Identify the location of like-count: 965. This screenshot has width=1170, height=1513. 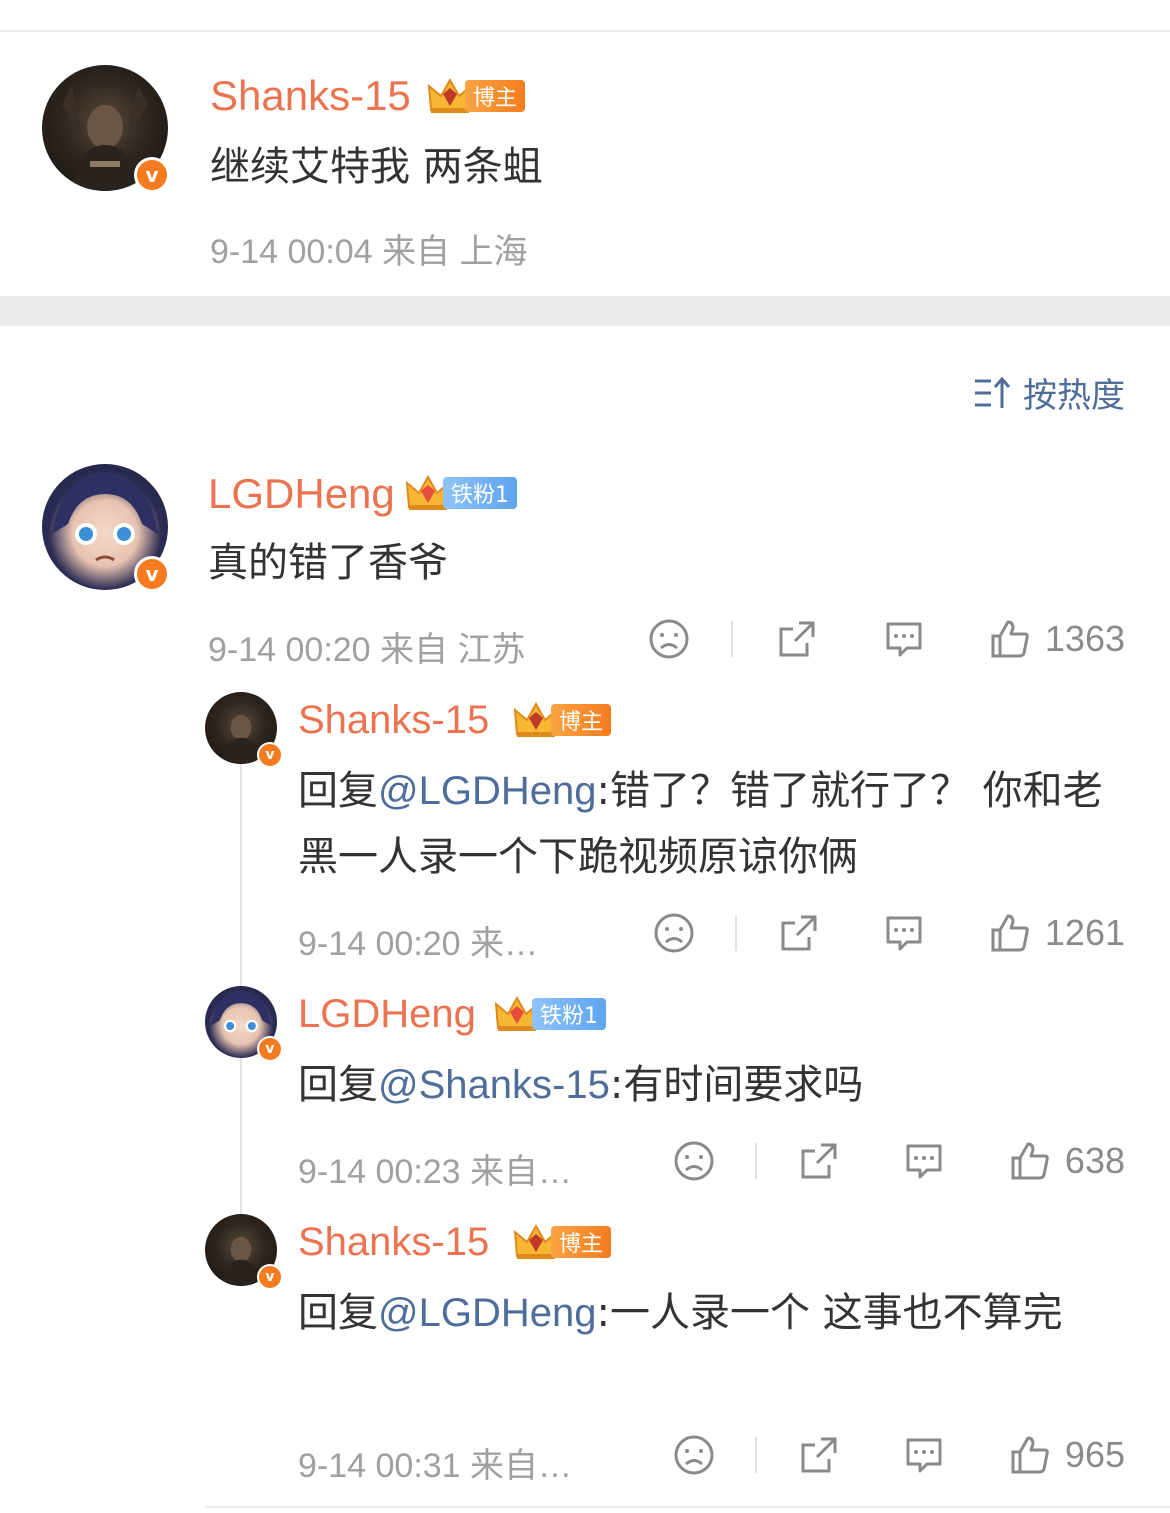
(1094, 1454).